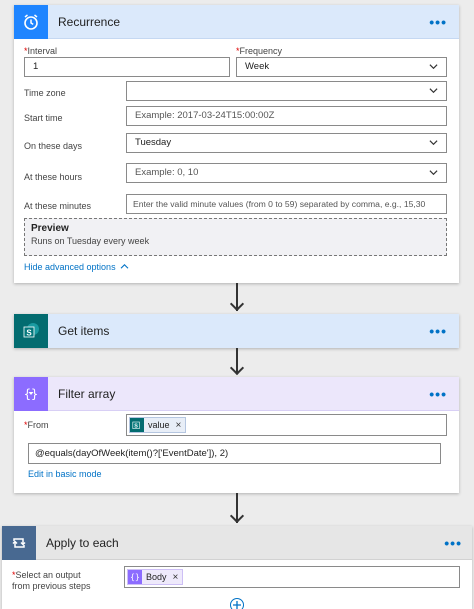  What do you see at coordinates (292, 577) in the screenshot?
I see `select-output-input: {} Body ×` at bounding box center [292, 577].